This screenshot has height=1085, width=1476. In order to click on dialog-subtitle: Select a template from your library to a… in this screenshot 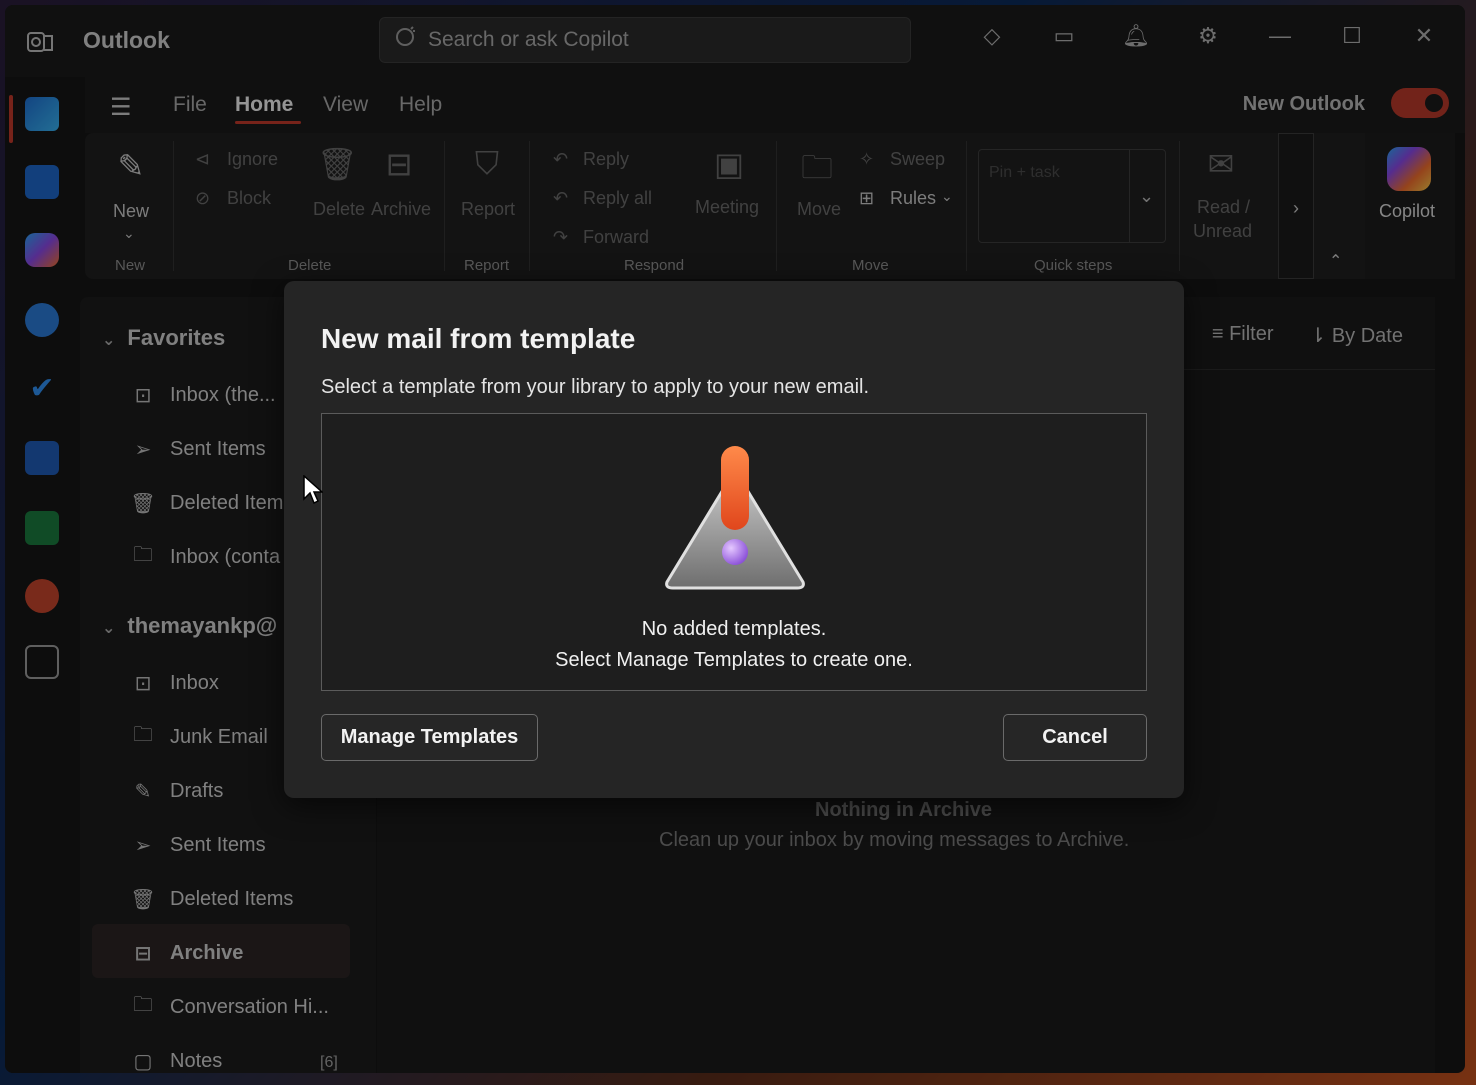, I will do `click(595, 387)`.